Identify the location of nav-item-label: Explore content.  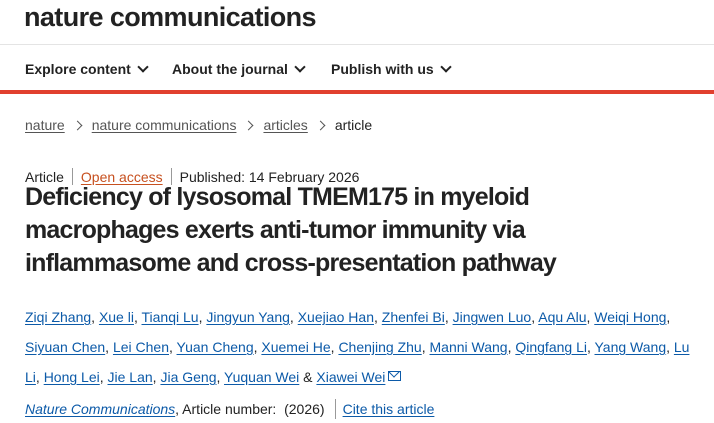
(78, 69).